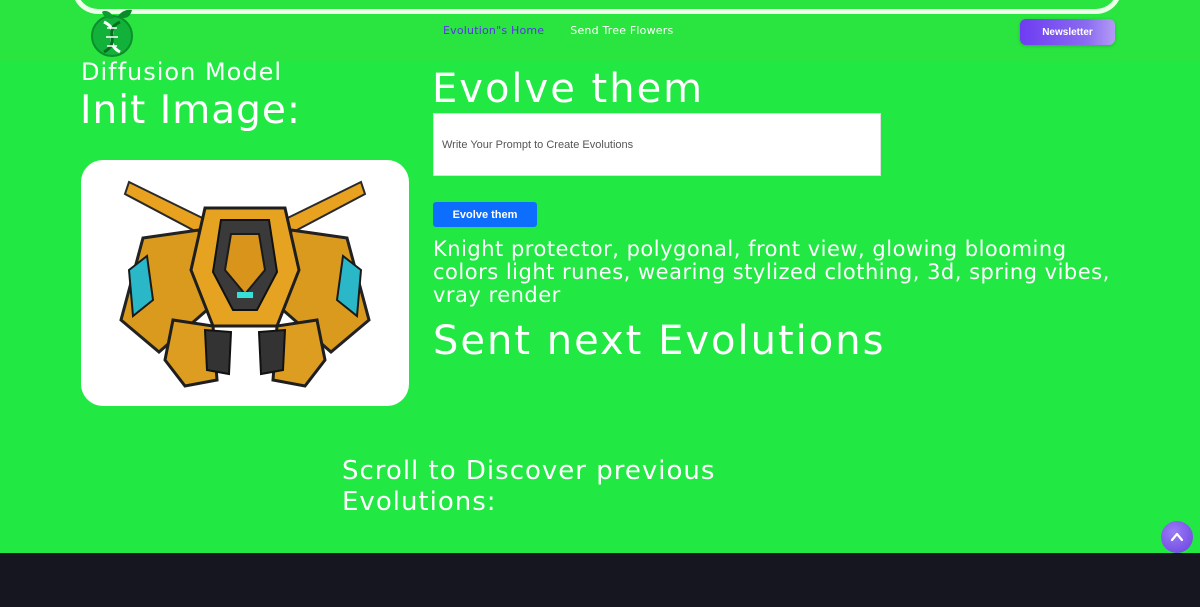  Describe the element at coordinates (1067, 32) in the screenshot. I see `newsletter-button: Newsletter` at that location.